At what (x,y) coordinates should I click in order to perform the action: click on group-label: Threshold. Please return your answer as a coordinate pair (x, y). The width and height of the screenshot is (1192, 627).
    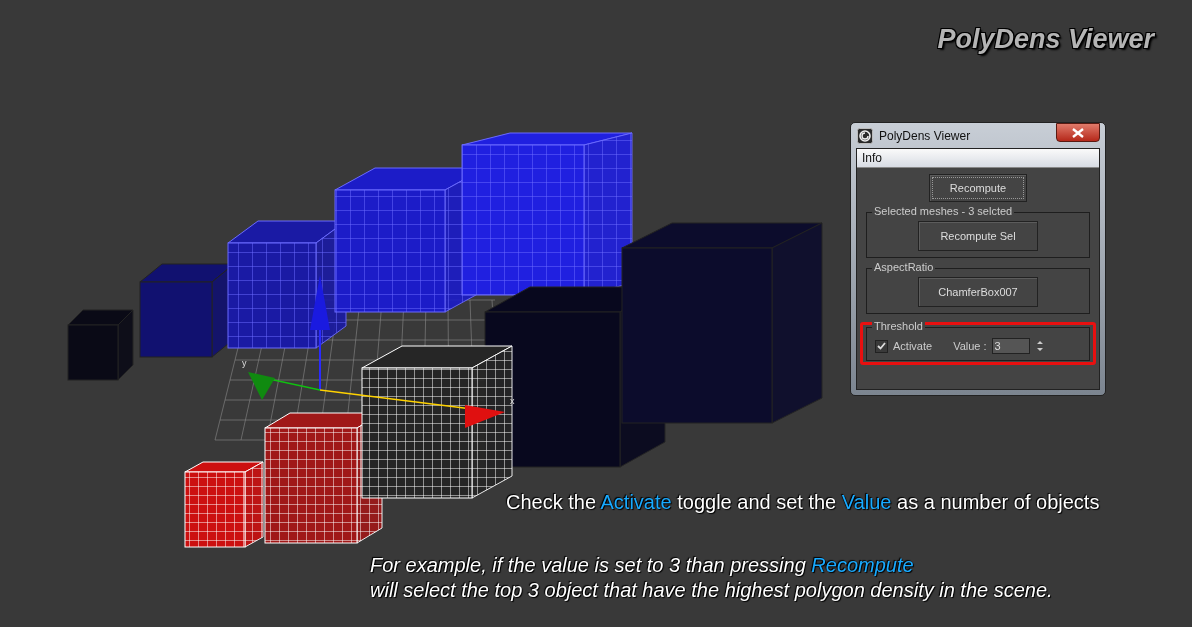
    Looking at the image, I should click on (898, 326).